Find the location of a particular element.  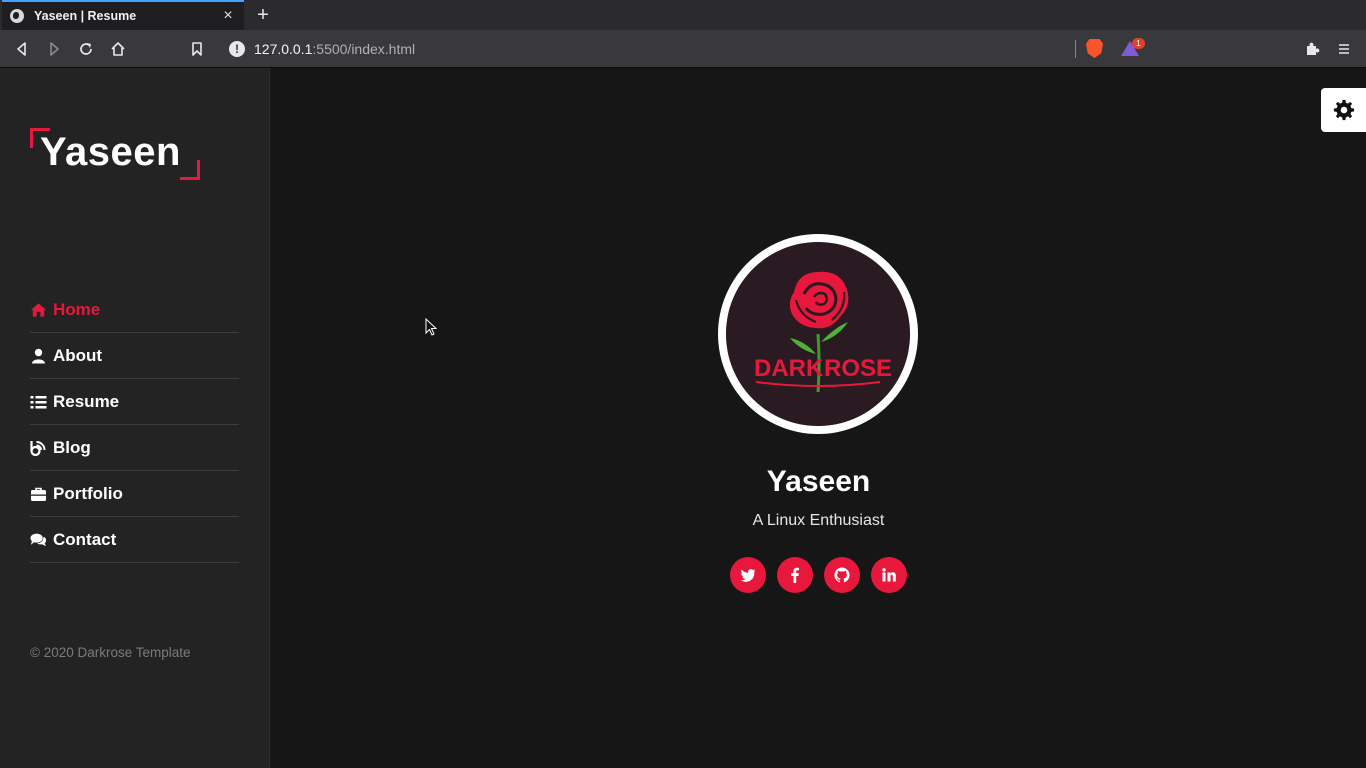

address-bar: ! 127.0.0.1:5500/index.html is located at coordinates (647, 49).